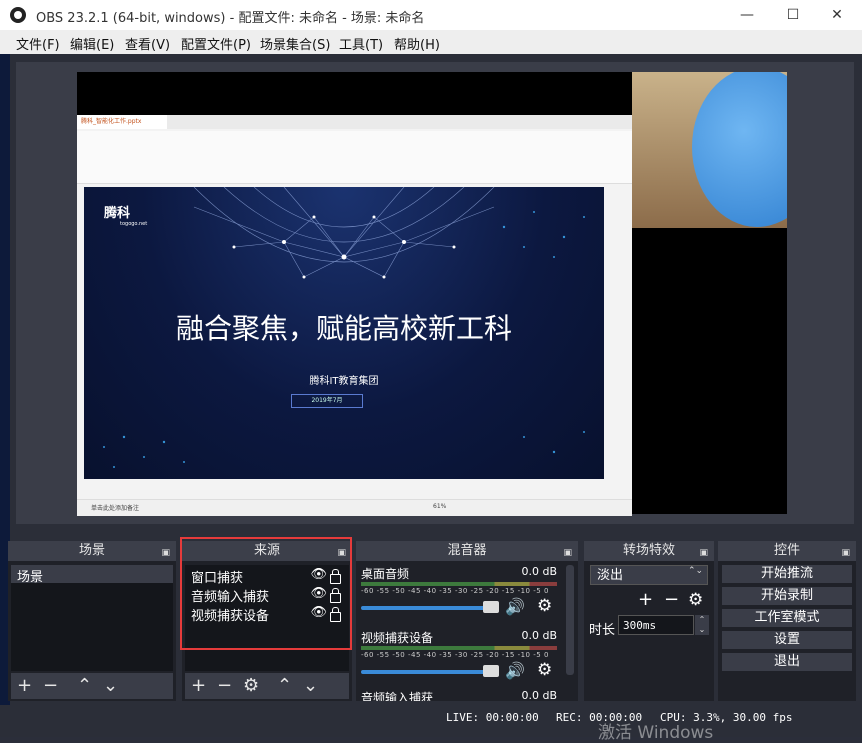 Image resolution: width=862 pixels, height=743 pixels. What do you see at coordinates (787, 551) in the screenshot?
I see `controls-header: 控件 ▣` at bounding box center [787, 551].